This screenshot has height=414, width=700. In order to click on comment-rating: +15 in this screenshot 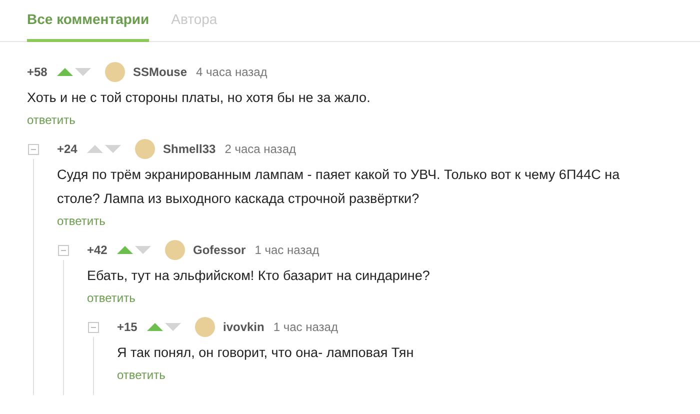, I will do `click(127, 327)`.